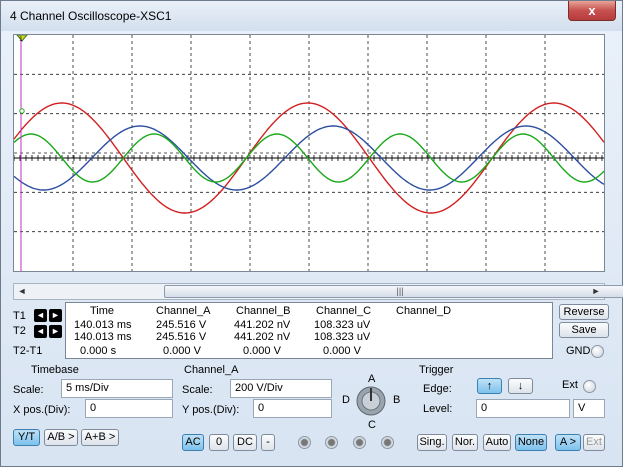 Image resolution: width=623 pixels, height=467 pixels. What do you see at coordinates (219, 442) in the screenshot?
I see `zero-coupling-button: 0` at bounding box center [219, 442].